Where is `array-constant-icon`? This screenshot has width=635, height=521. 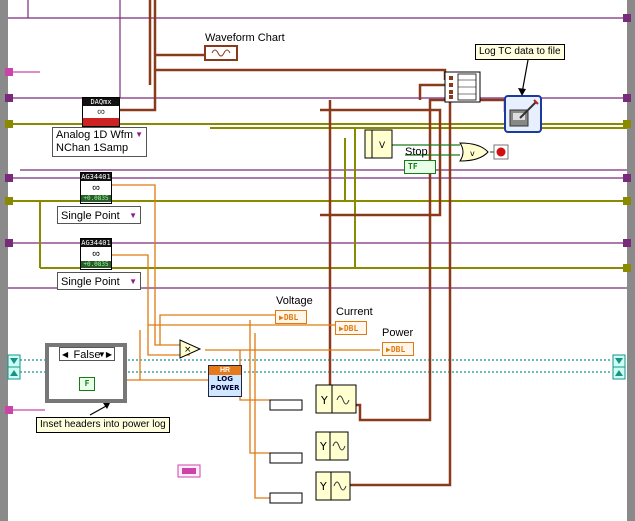 array-constant-icon is located at coordinates (189, 471).